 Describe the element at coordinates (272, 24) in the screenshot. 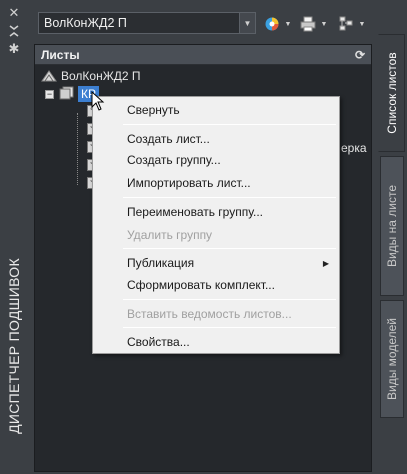

I see `publish-icon` at that location.